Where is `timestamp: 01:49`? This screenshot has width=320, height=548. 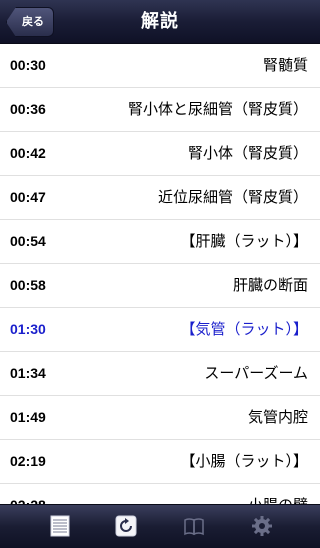
timestamp: 01:49 is located at coordinates (28, 417).